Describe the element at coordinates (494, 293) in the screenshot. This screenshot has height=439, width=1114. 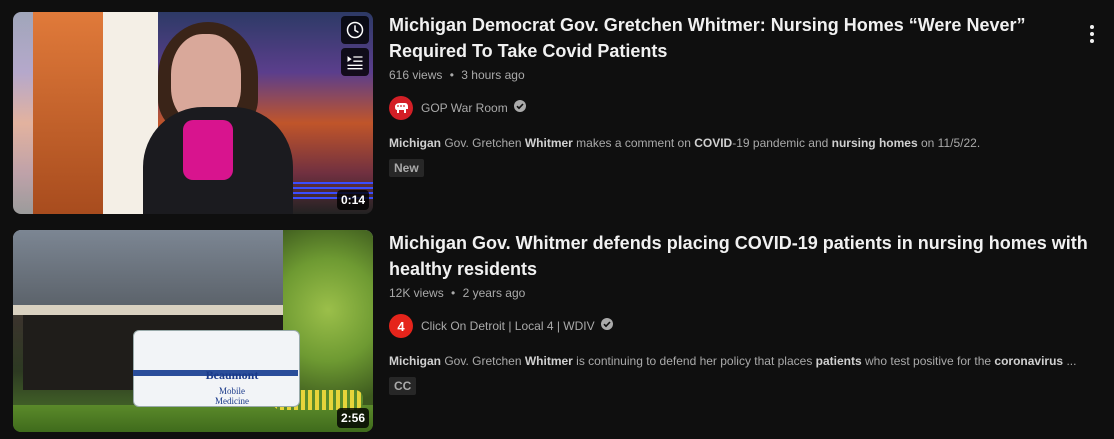
I see `upload-age: 2 years ago` at that location.